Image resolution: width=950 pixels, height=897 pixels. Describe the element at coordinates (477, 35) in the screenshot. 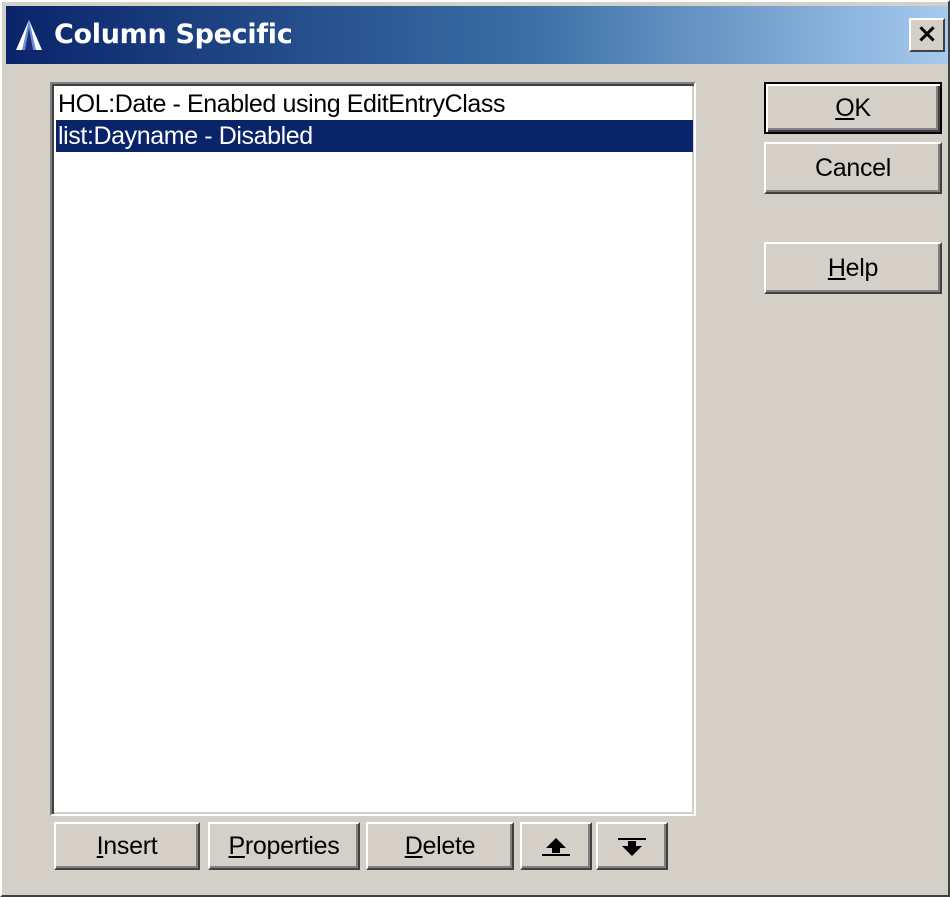

I see `title-bar: Column Specific ×` at that location.